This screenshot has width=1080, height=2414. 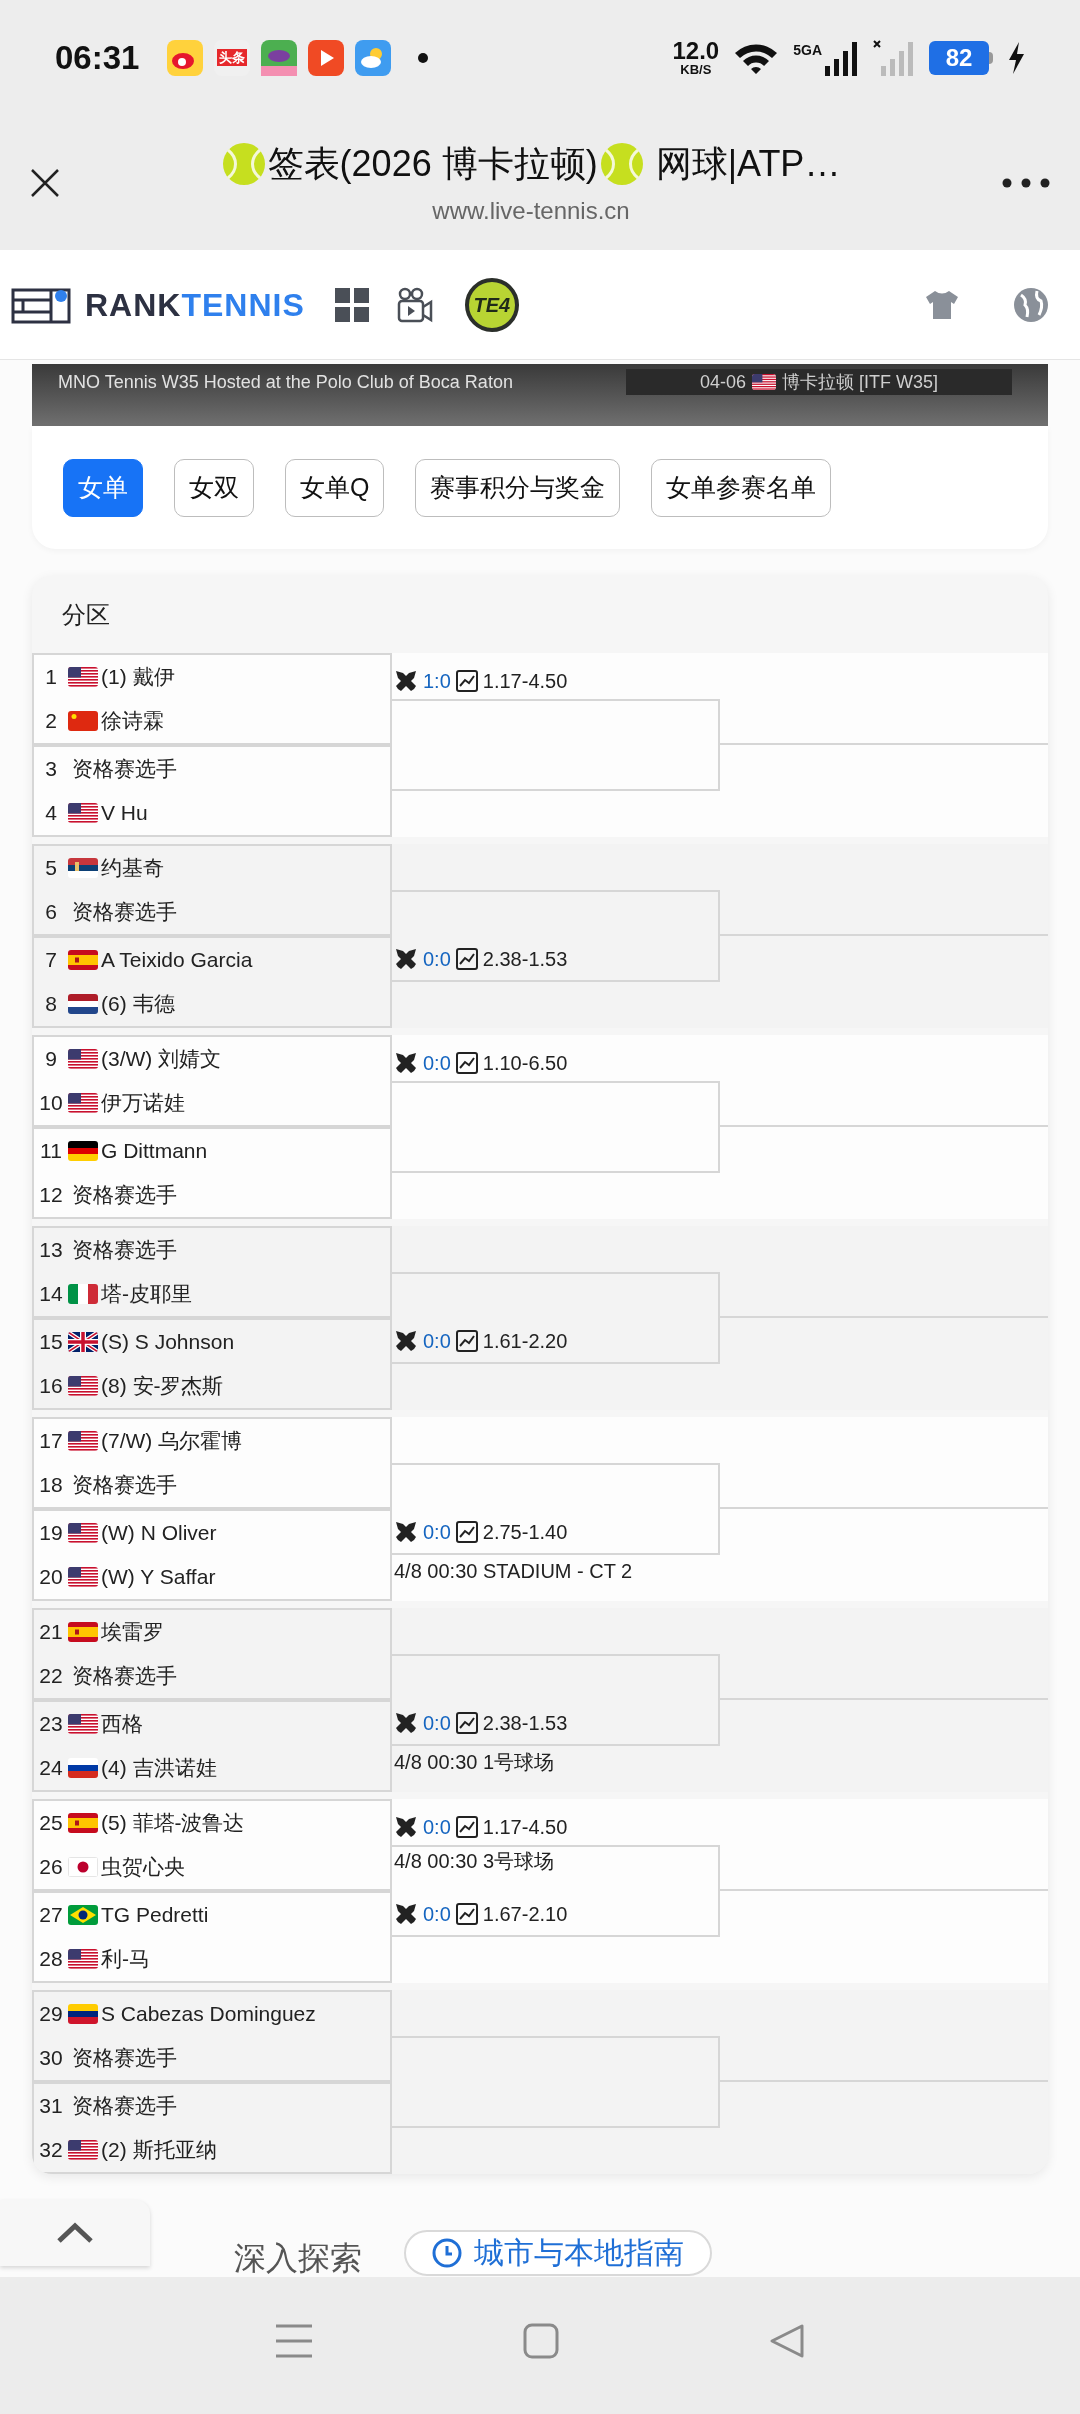 I want to click on seed-number: 19, so click(x=51, y=1533).